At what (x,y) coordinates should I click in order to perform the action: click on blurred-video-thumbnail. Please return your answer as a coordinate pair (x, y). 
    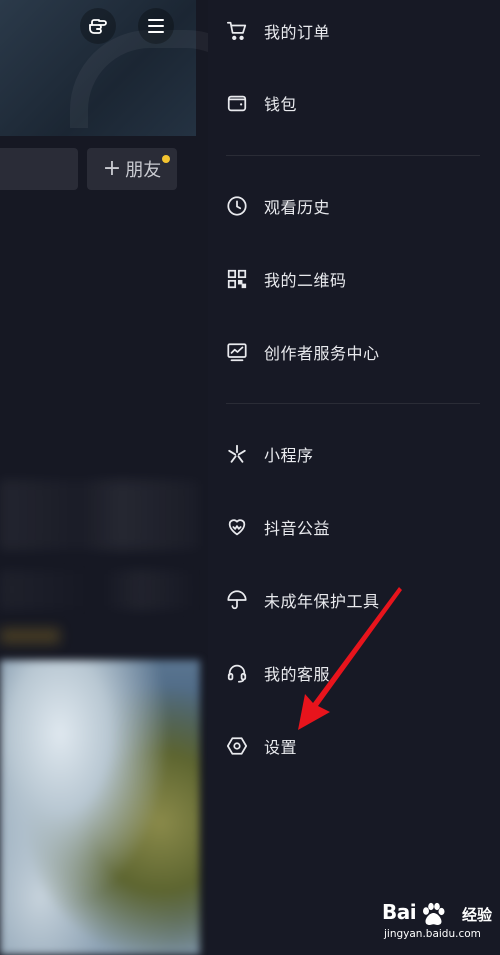
    Looking at the image, I should click on (100, 807).